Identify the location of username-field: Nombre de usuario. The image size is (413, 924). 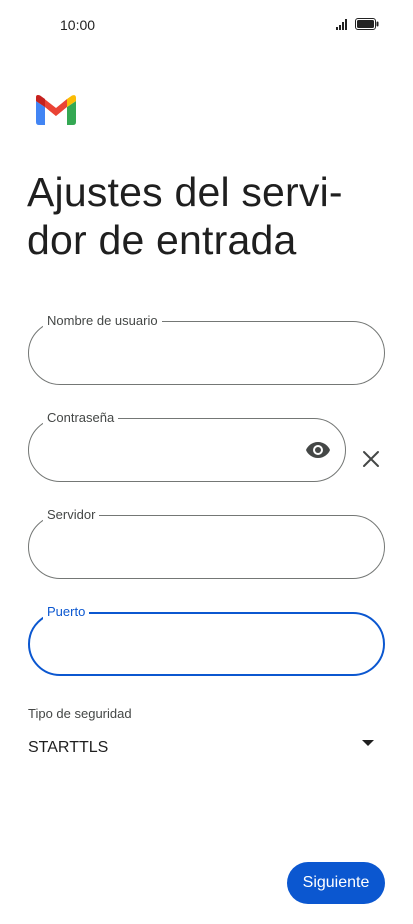
(206, 348).